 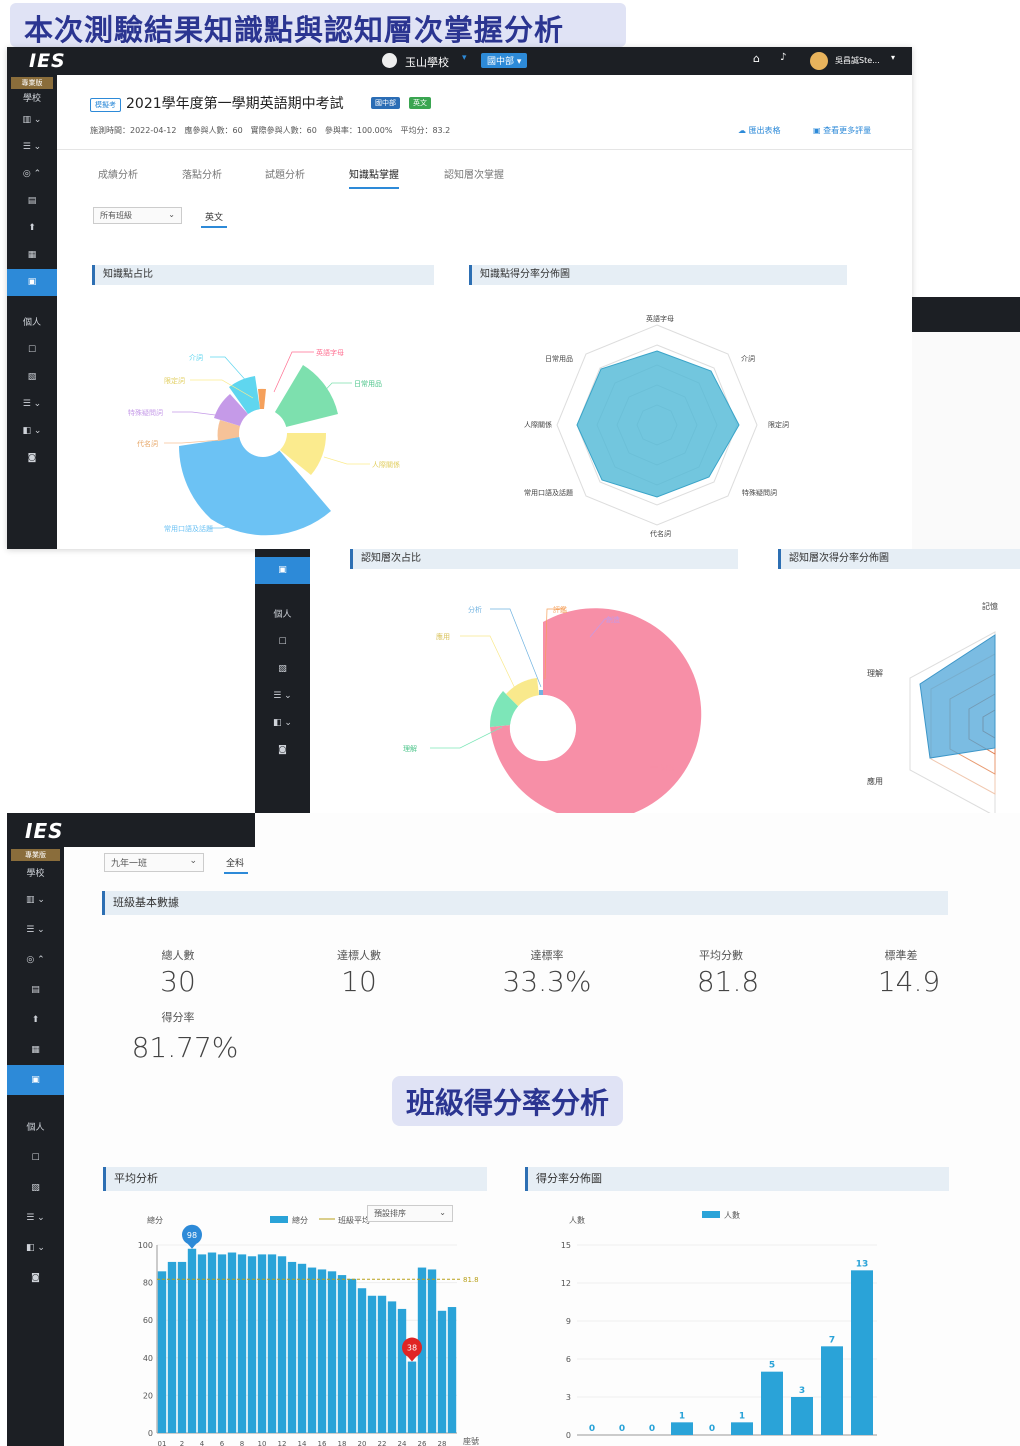 I want to click on section-class-basic: 班級基本數據, so click(x=525, y=903).